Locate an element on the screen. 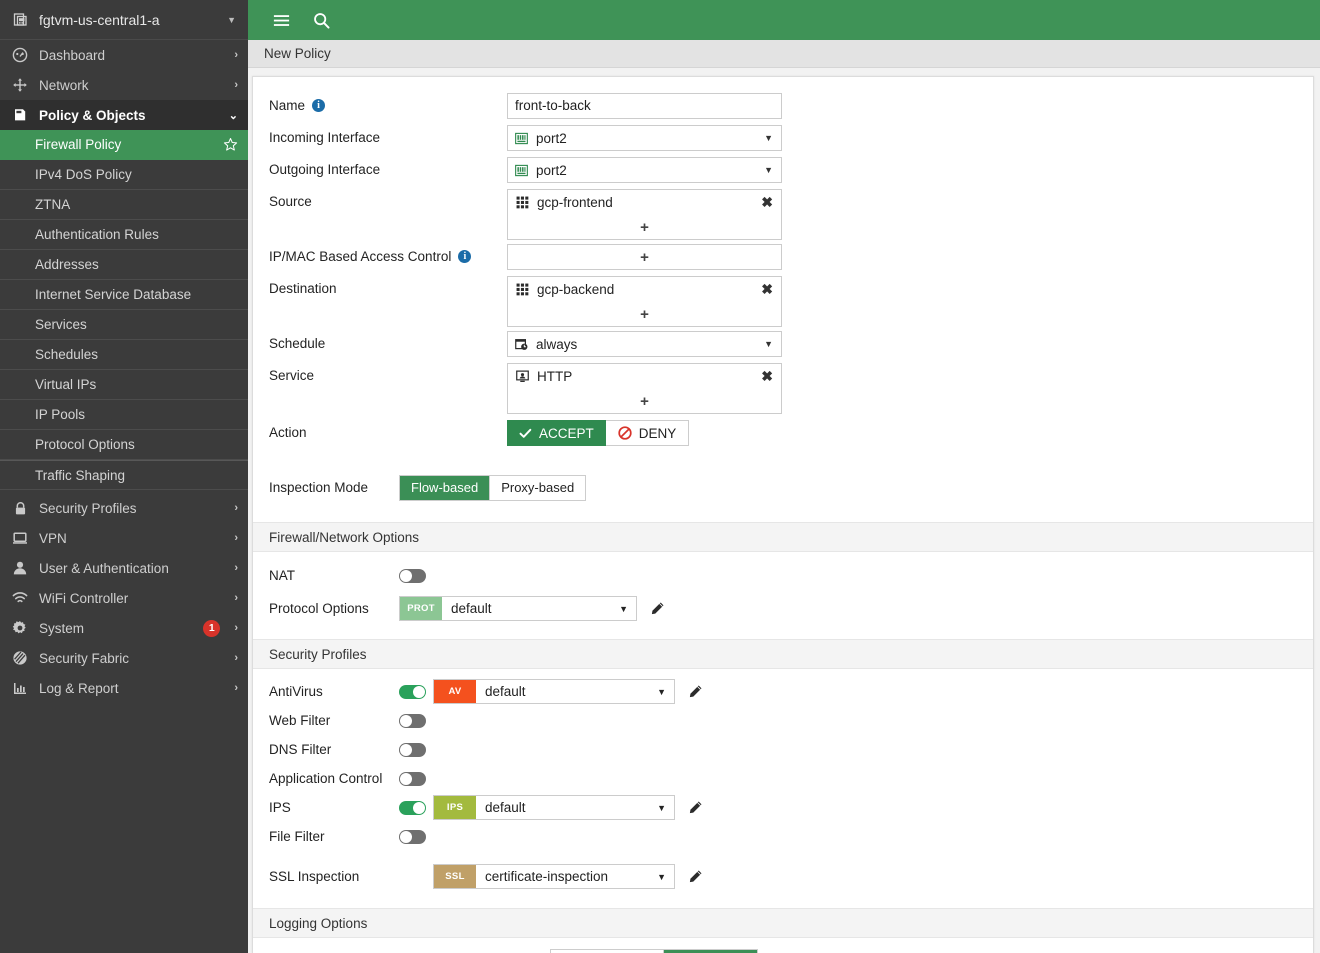 This screenshot has height=953, width=1320. service-multibox: HTTP ✖ + is located at coordinates (644, 388).